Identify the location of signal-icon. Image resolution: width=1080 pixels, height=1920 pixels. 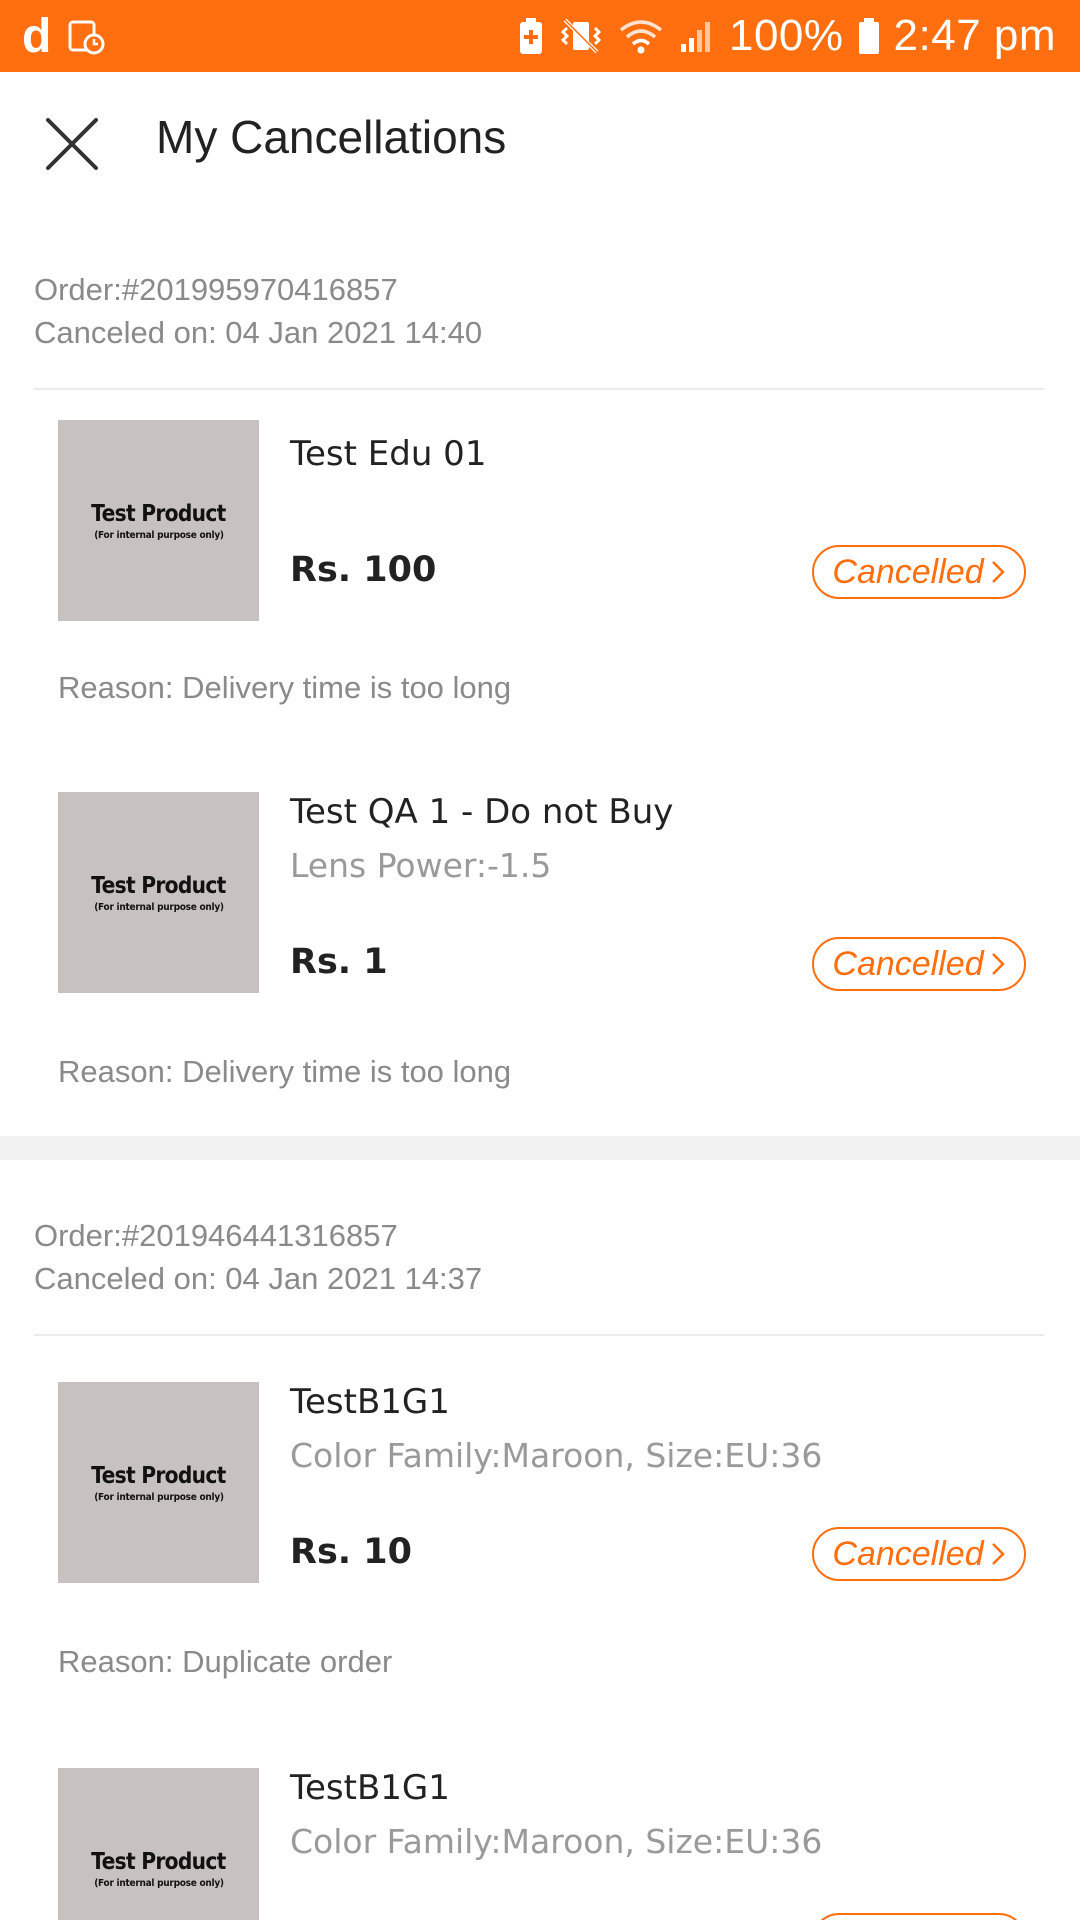
(697, 36).